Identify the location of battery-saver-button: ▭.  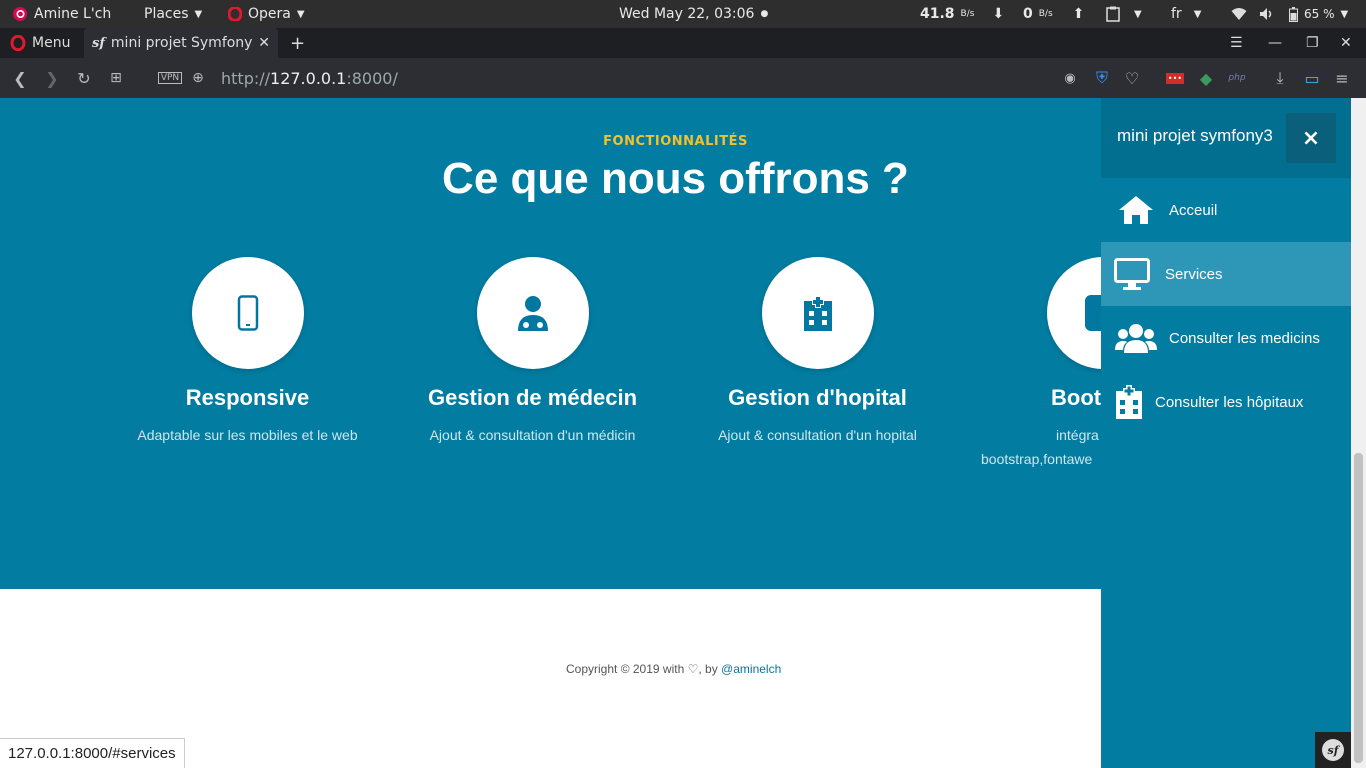
(1312, 78).